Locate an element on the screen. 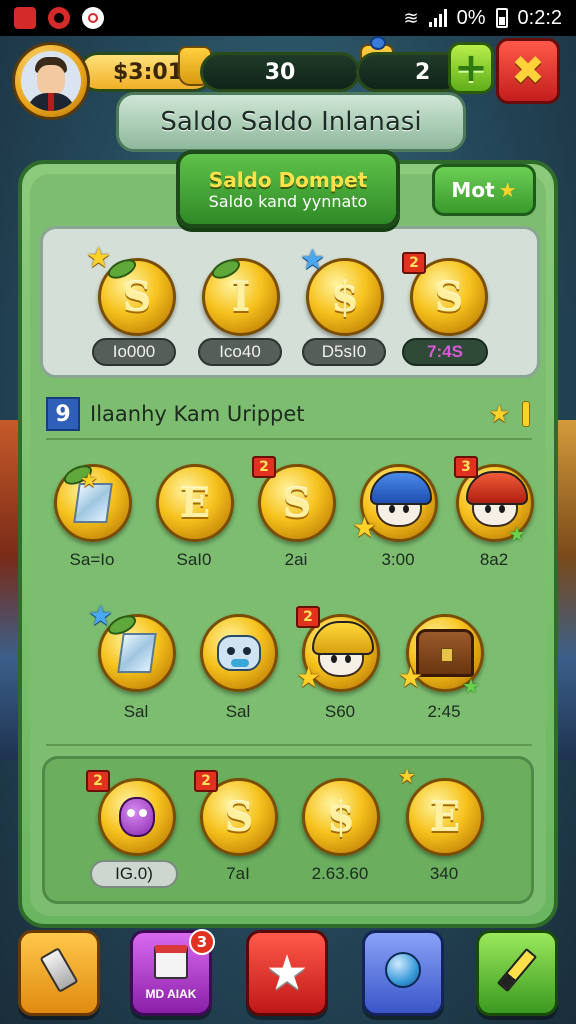 The image size is (576, 1024). bottom-navigation: MD AIAK 3 ★ is located at coordinates (288, 974).